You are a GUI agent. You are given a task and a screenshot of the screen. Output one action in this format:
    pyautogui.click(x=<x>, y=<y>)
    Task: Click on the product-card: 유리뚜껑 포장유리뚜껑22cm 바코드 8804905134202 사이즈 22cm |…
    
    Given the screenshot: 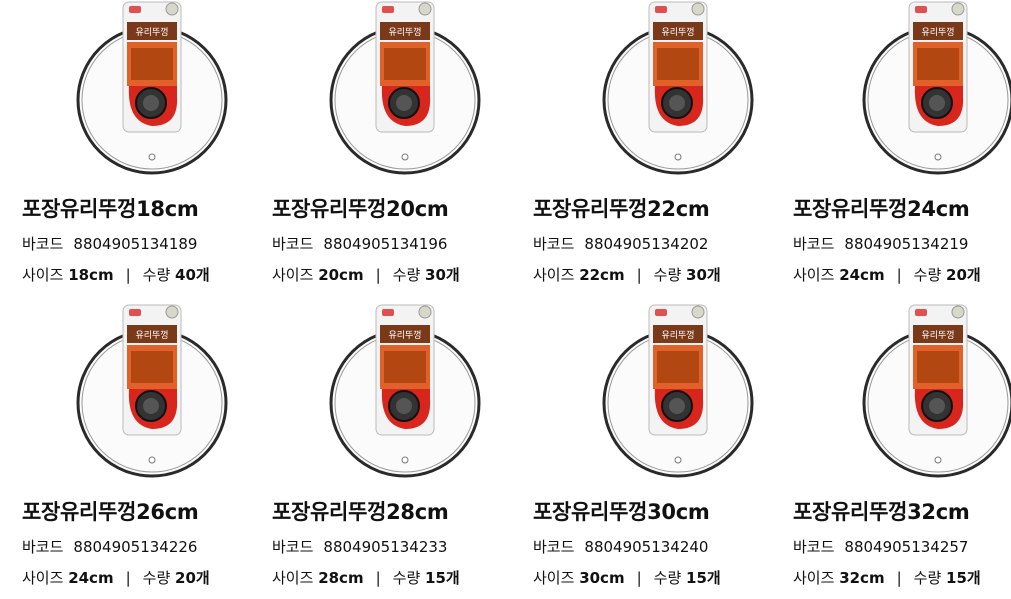 What is the action you would take?
    pyautogui.click(x=655, y=148)
    